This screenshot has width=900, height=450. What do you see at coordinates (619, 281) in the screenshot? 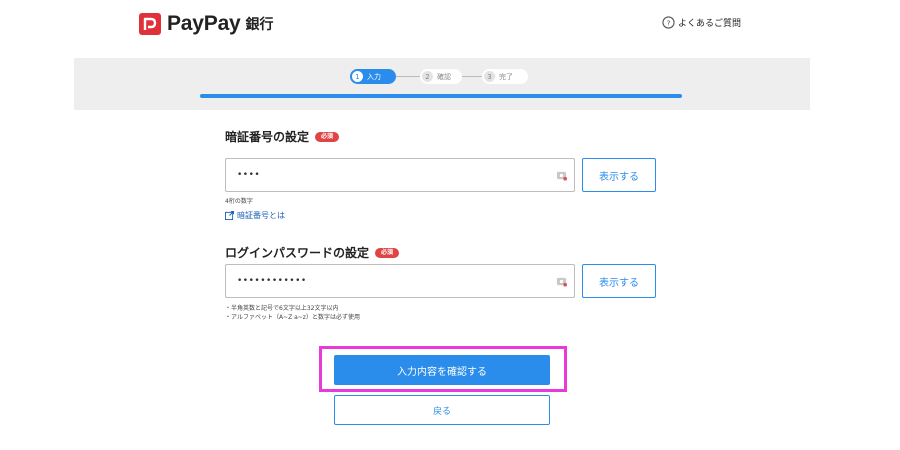
I see `password-show-button: 表示する` at bounding box center [619, 281].